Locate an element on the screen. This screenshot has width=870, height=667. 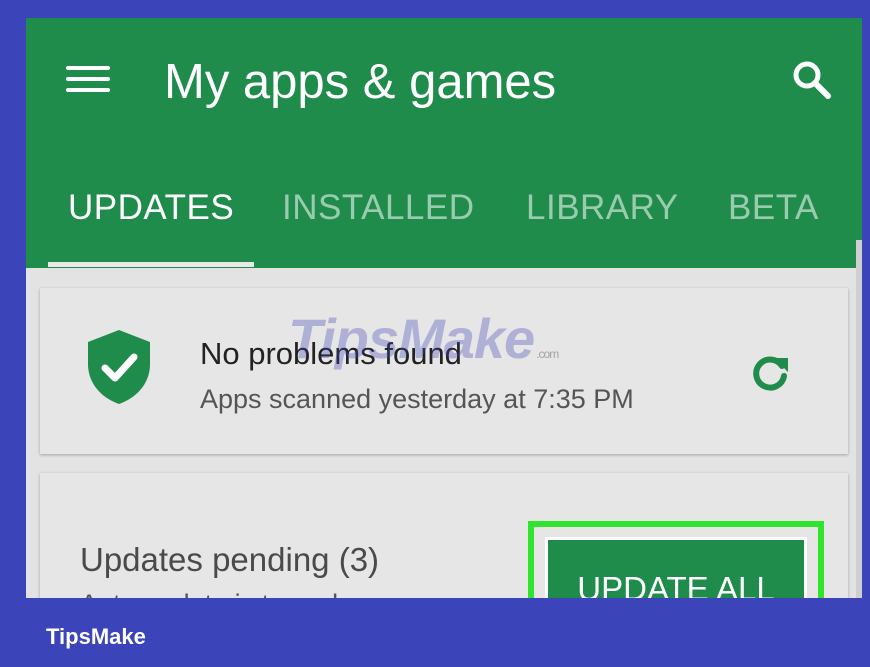
auto-update-status: Auto-update is turned on is located at coordinates (228, 593).